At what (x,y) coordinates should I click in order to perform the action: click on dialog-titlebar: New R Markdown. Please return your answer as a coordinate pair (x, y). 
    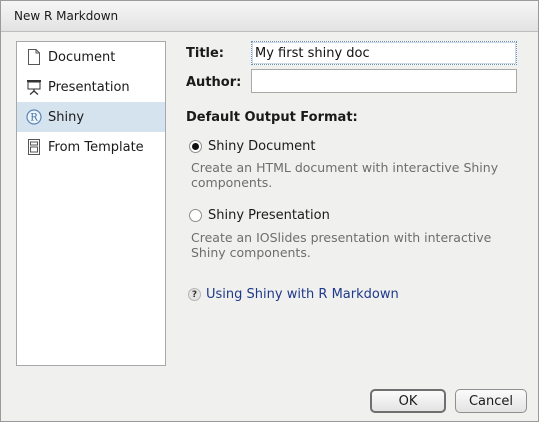
    Looking at the image, I should click on (269, 16).